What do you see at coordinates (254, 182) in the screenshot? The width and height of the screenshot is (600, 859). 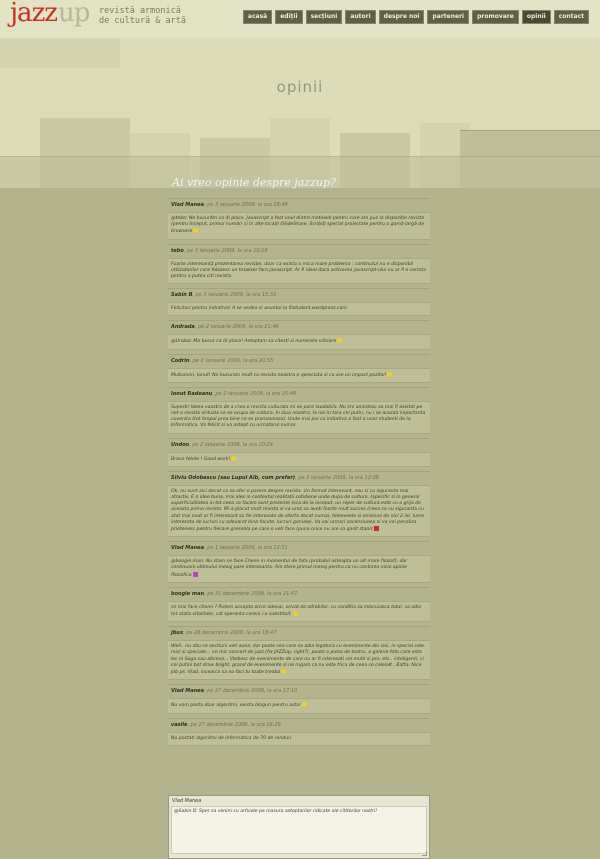 I see `comments-heading: Ai vreo opinie despre jazzup?` at bounding box center [254, 182].